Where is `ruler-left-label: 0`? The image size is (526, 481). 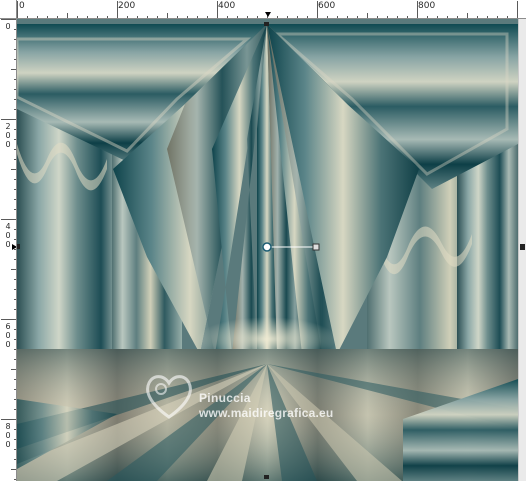 ruler-left-label: 0 is located at coordinates (8, 26).